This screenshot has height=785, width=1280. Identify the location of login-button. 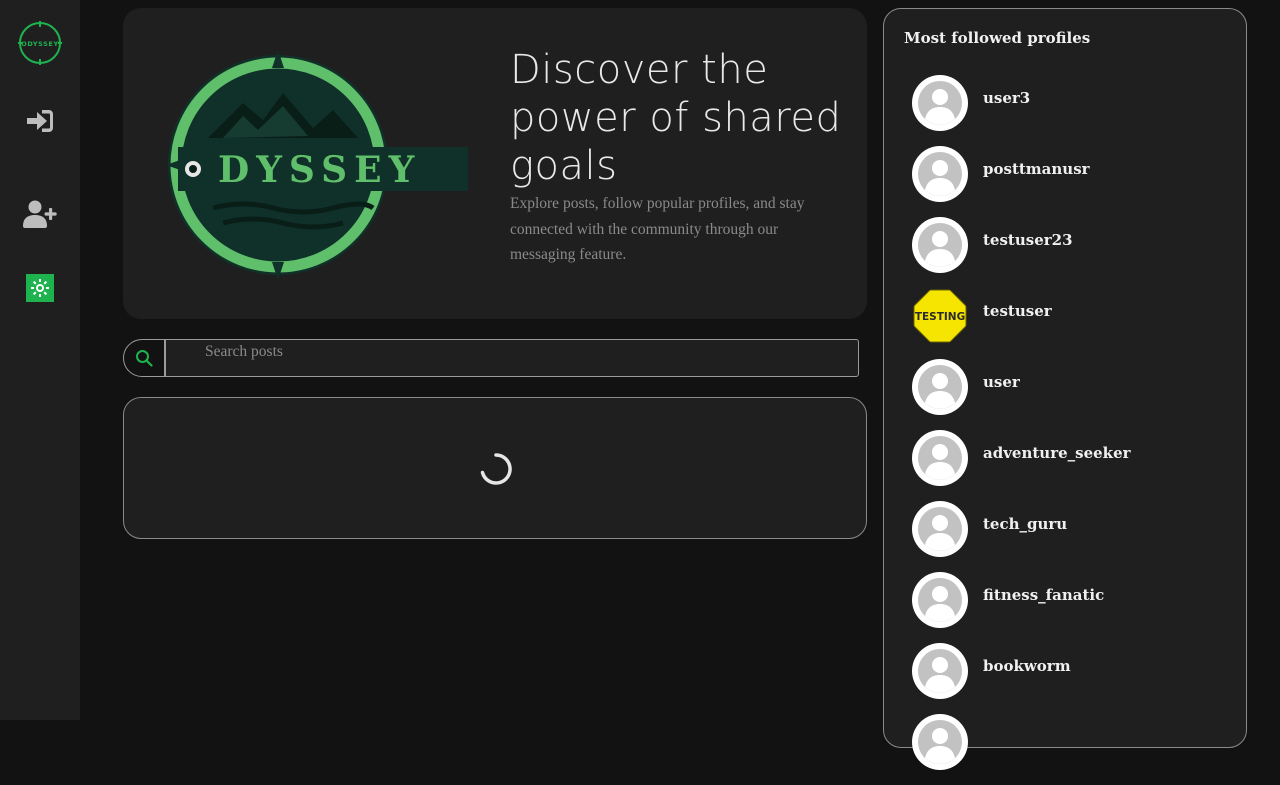
(40, 121).